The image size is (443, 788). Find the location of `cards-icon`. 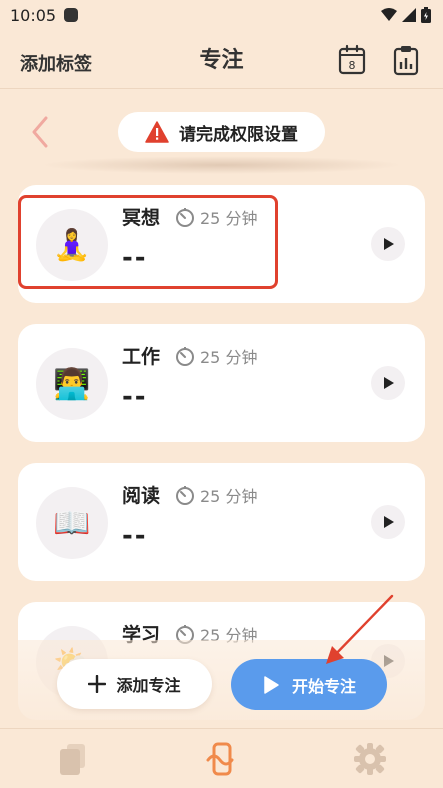

cards-icon is located at coordinates (72, 759).